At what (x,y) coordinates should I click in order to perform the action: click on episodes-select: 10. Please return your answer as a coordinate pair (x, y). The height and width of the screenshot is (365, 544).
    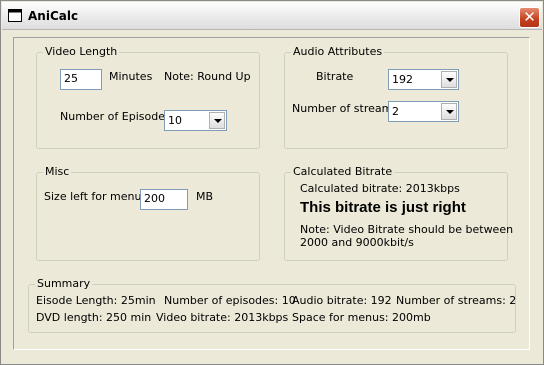
    Looking at the image, I should click on (195, 120).